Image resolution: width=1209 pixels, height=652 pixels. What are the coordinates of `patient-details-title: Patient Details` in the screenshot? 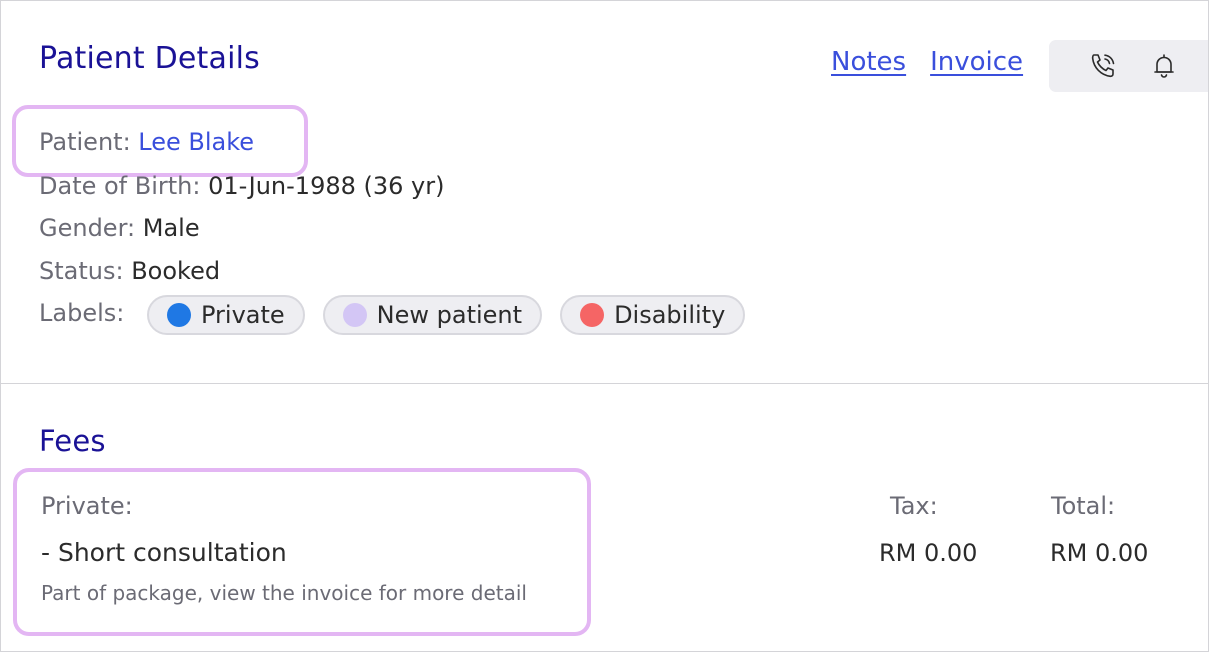 It's located at (149, 58).